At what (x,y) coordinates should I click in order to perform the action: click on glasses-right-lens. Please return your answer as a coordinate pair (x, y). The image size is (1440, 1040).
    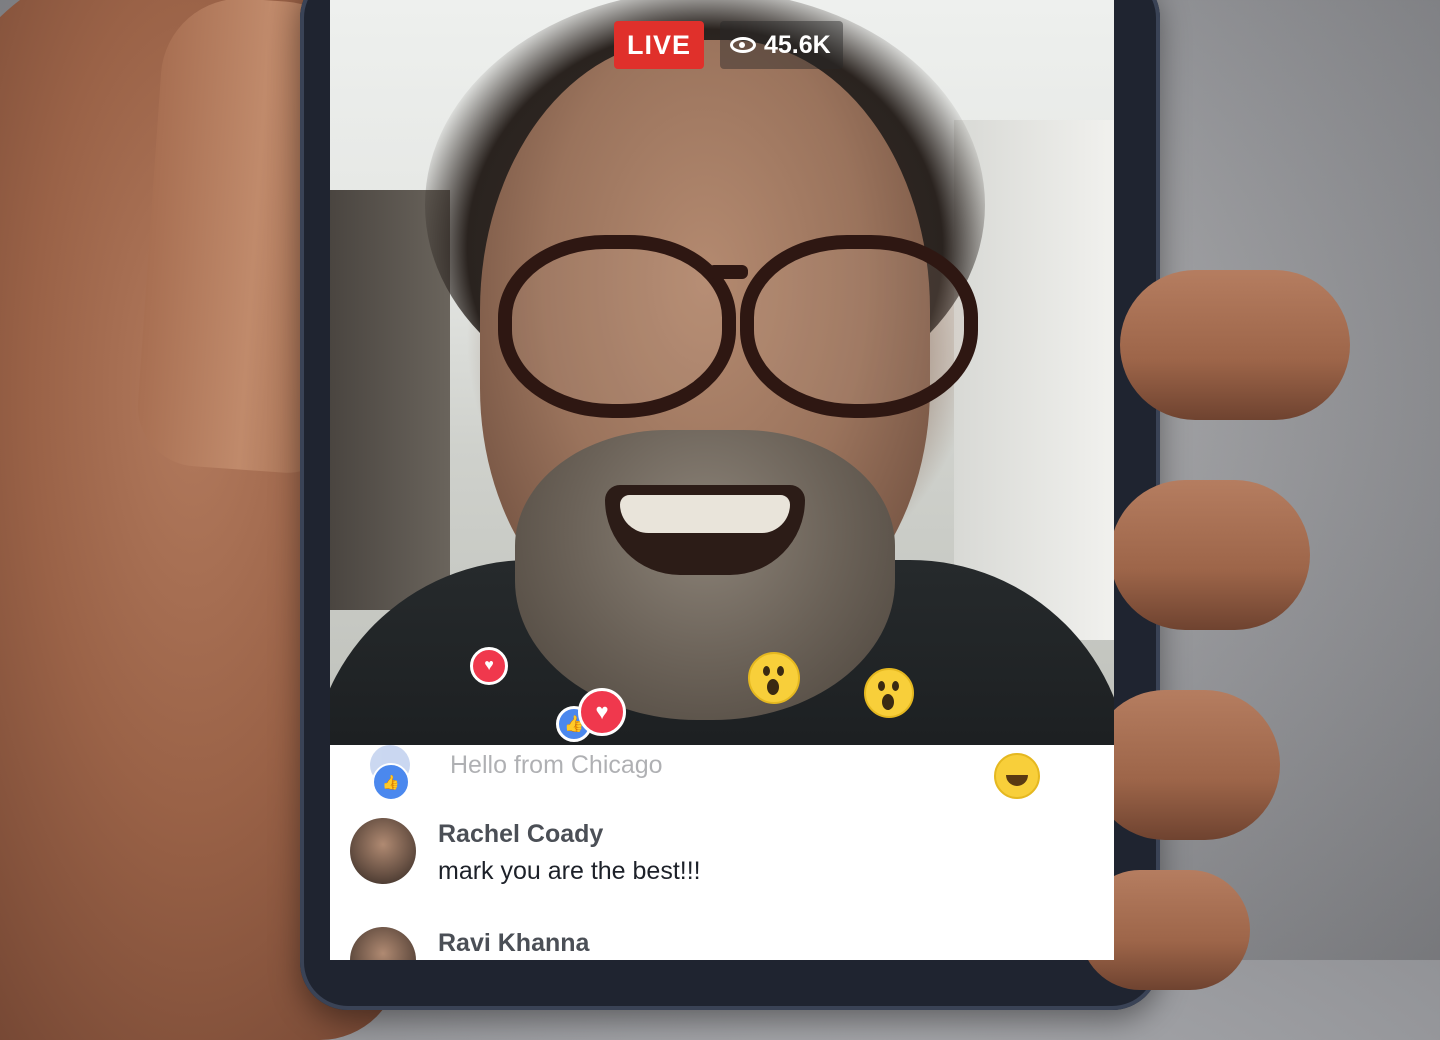
    Looking at the image, I should click on (859, 326).